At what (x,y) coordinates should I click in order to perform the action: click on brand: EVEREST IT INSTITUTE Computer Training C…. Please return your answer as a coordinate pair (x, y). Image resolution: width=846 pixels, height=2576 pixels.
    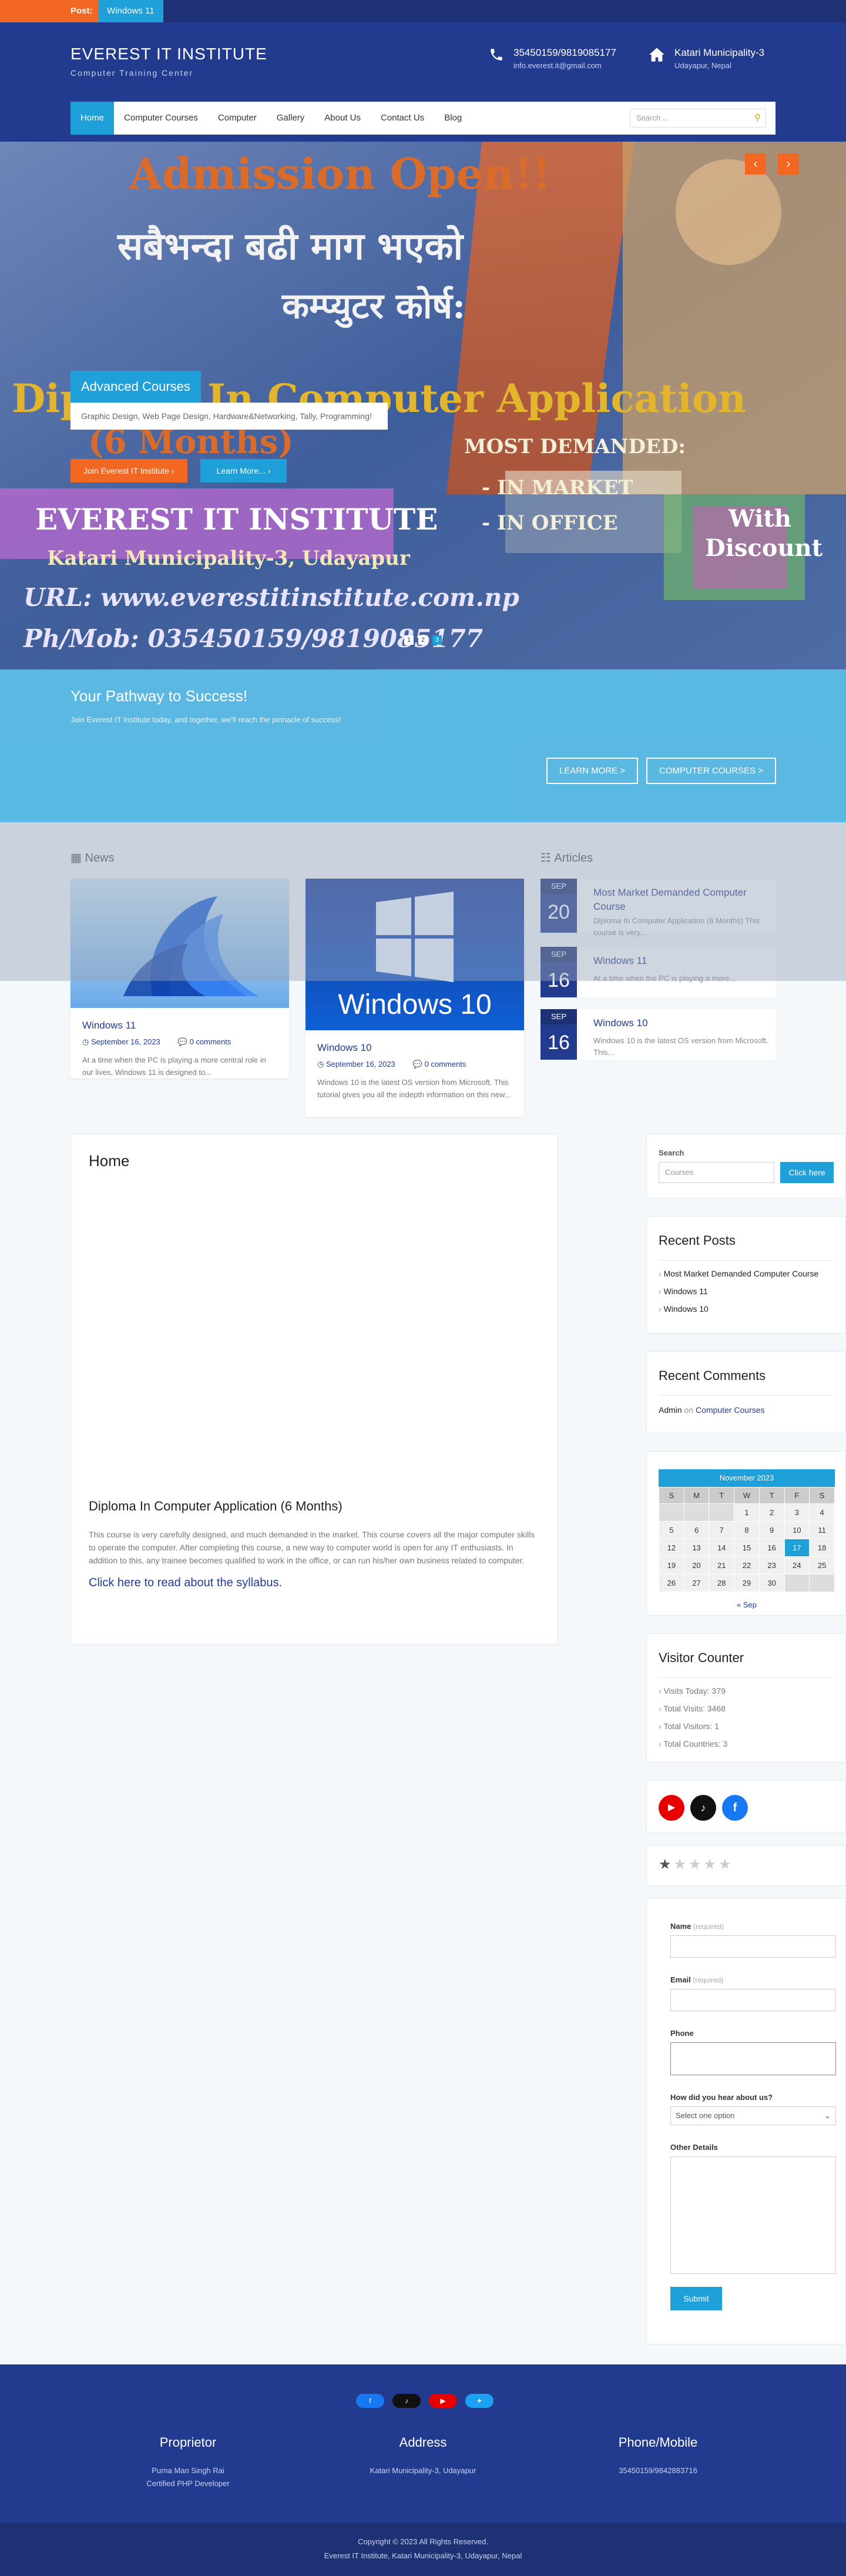
    Looking at the image, I should click on (169, 61).